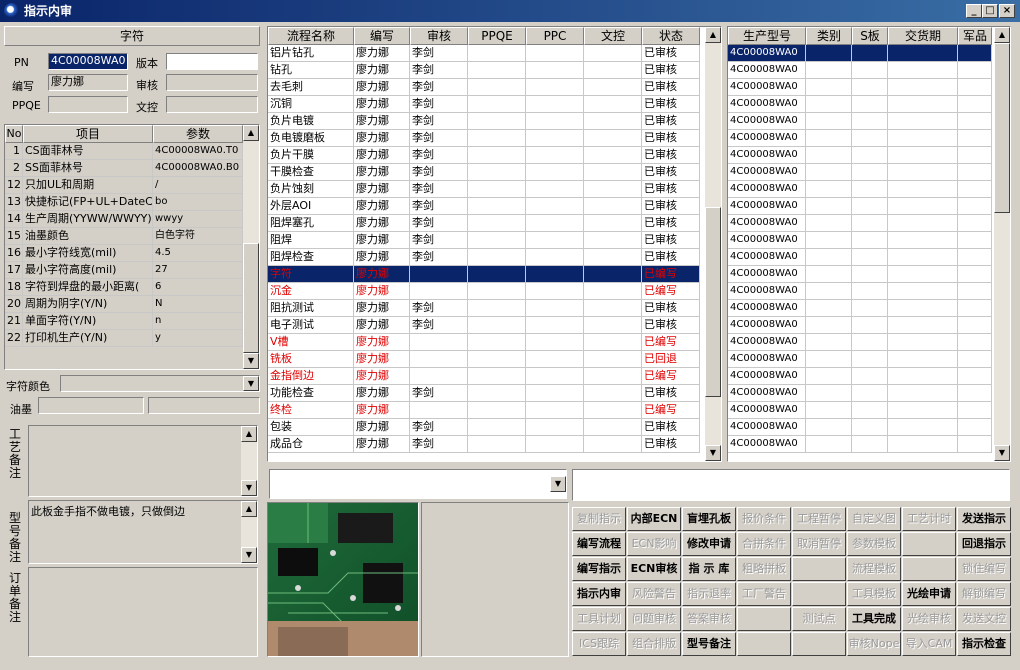 The height and width of the screenshot is (670, 1020). What do you see at coordinates (929, 619) in the screenshot?
I see `action-button-4-6: 光绘审核` at bounding box center [929, 619].